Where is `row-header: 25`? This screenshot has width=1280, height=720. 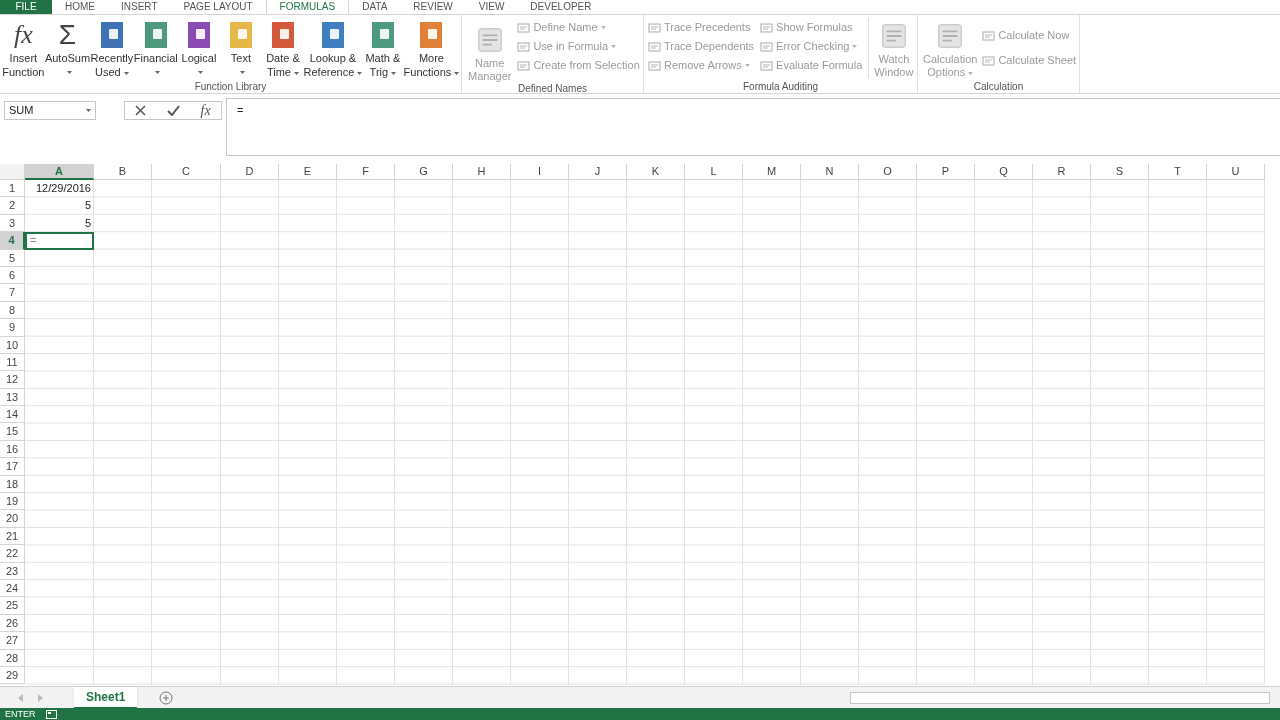
row-header: 25 is located at coordinates (12, 606).